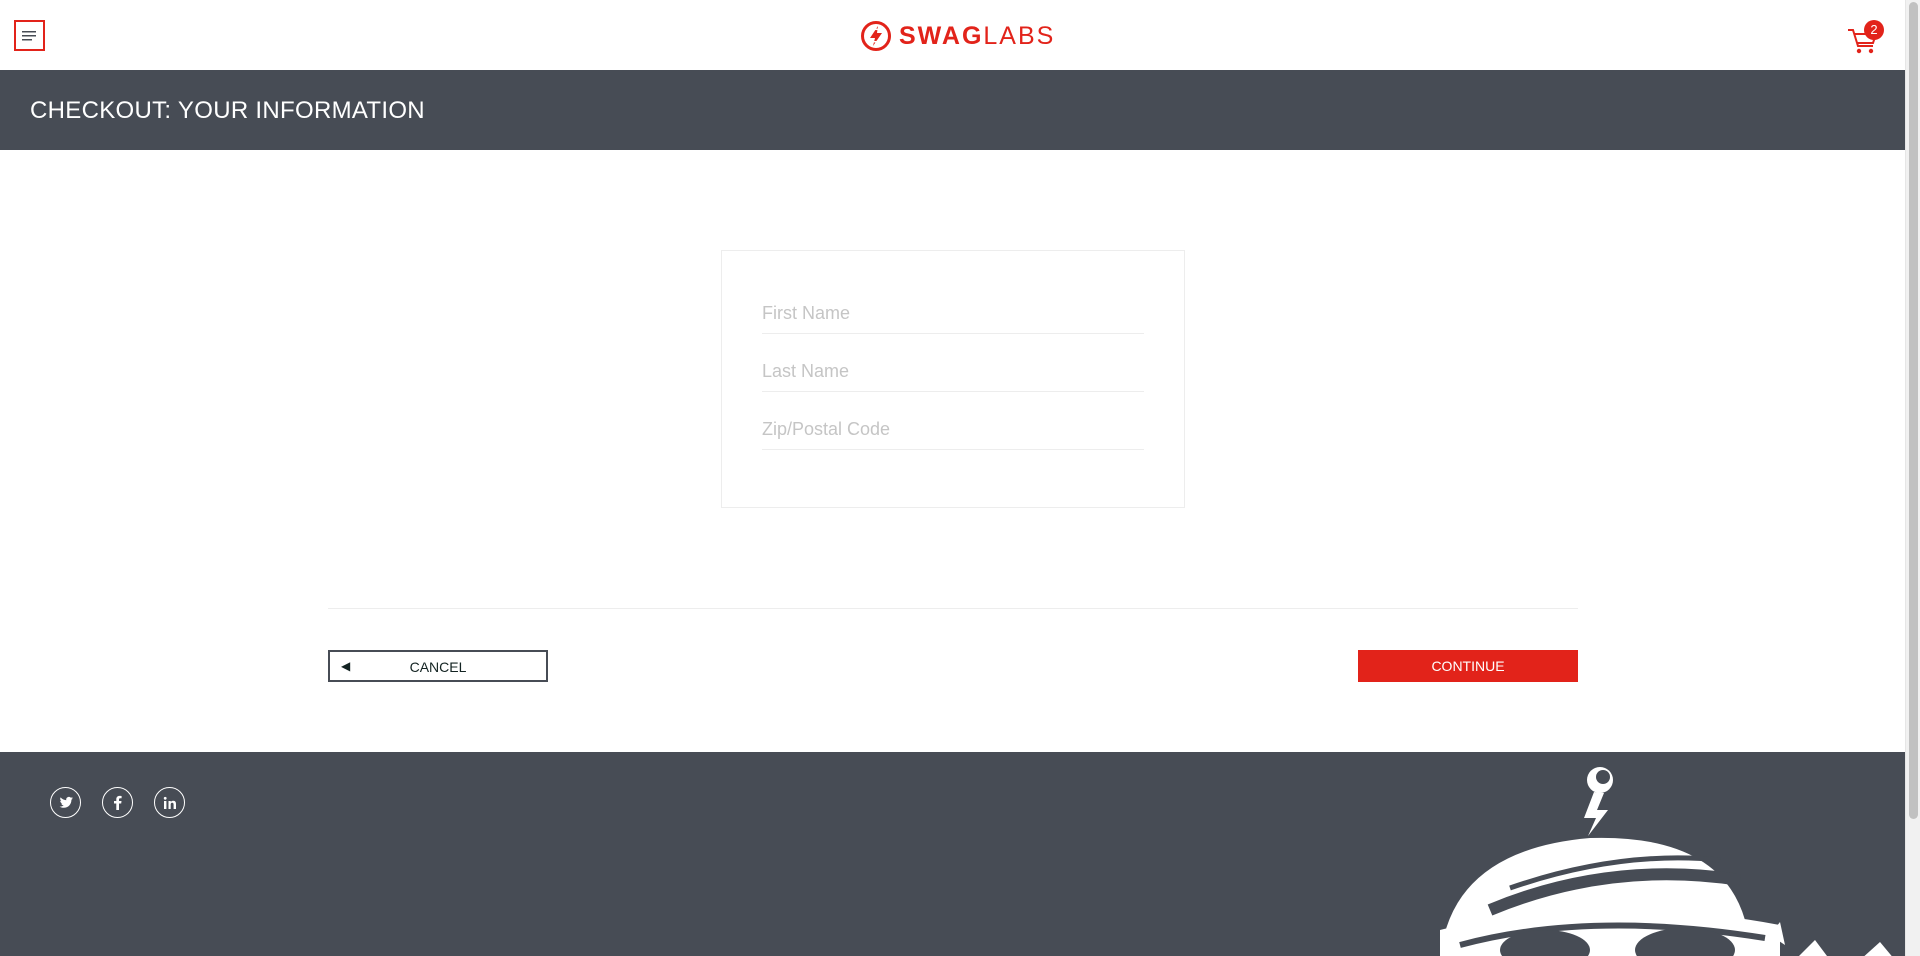 This screenshot has height=956, width=1920. I want to click on menu-button, so click(29, 35).